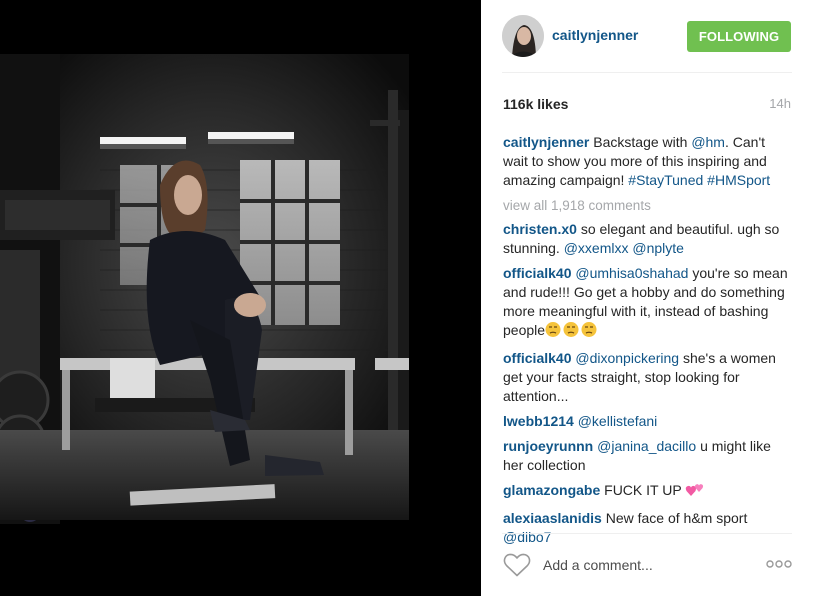  I want to click on more-options-icon, so click(779, 564).